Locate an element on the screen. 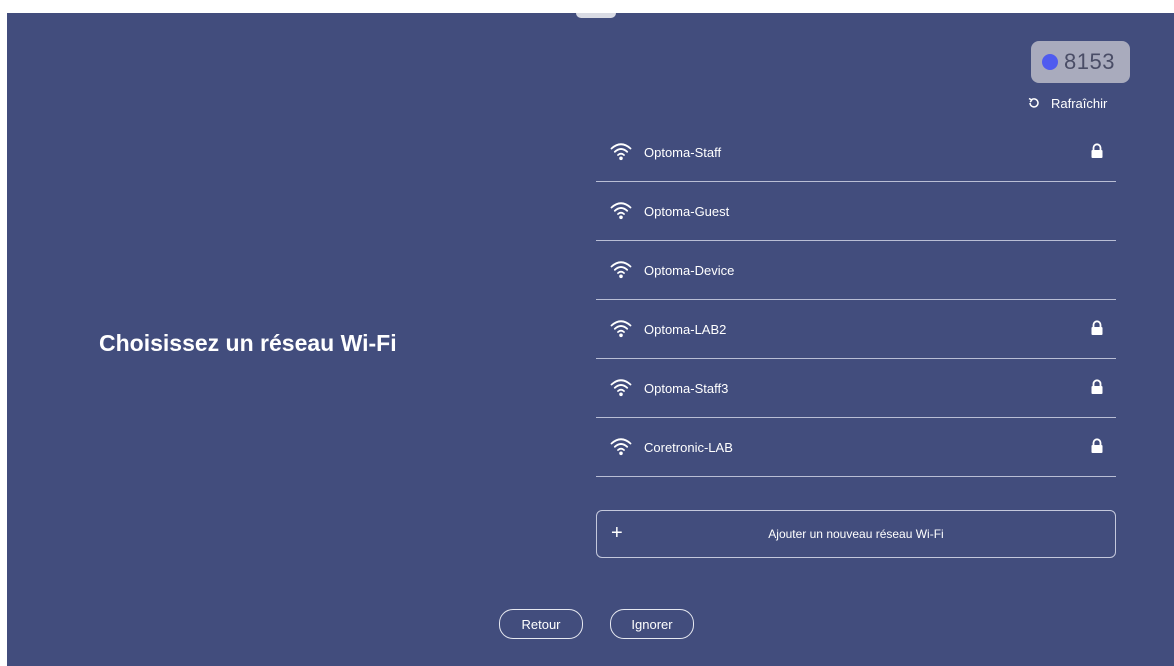 The image size is (1174, 666). add-network-label: Ajouter un nouveau réseau Wi-Fi is located at coordinates (856, 534).